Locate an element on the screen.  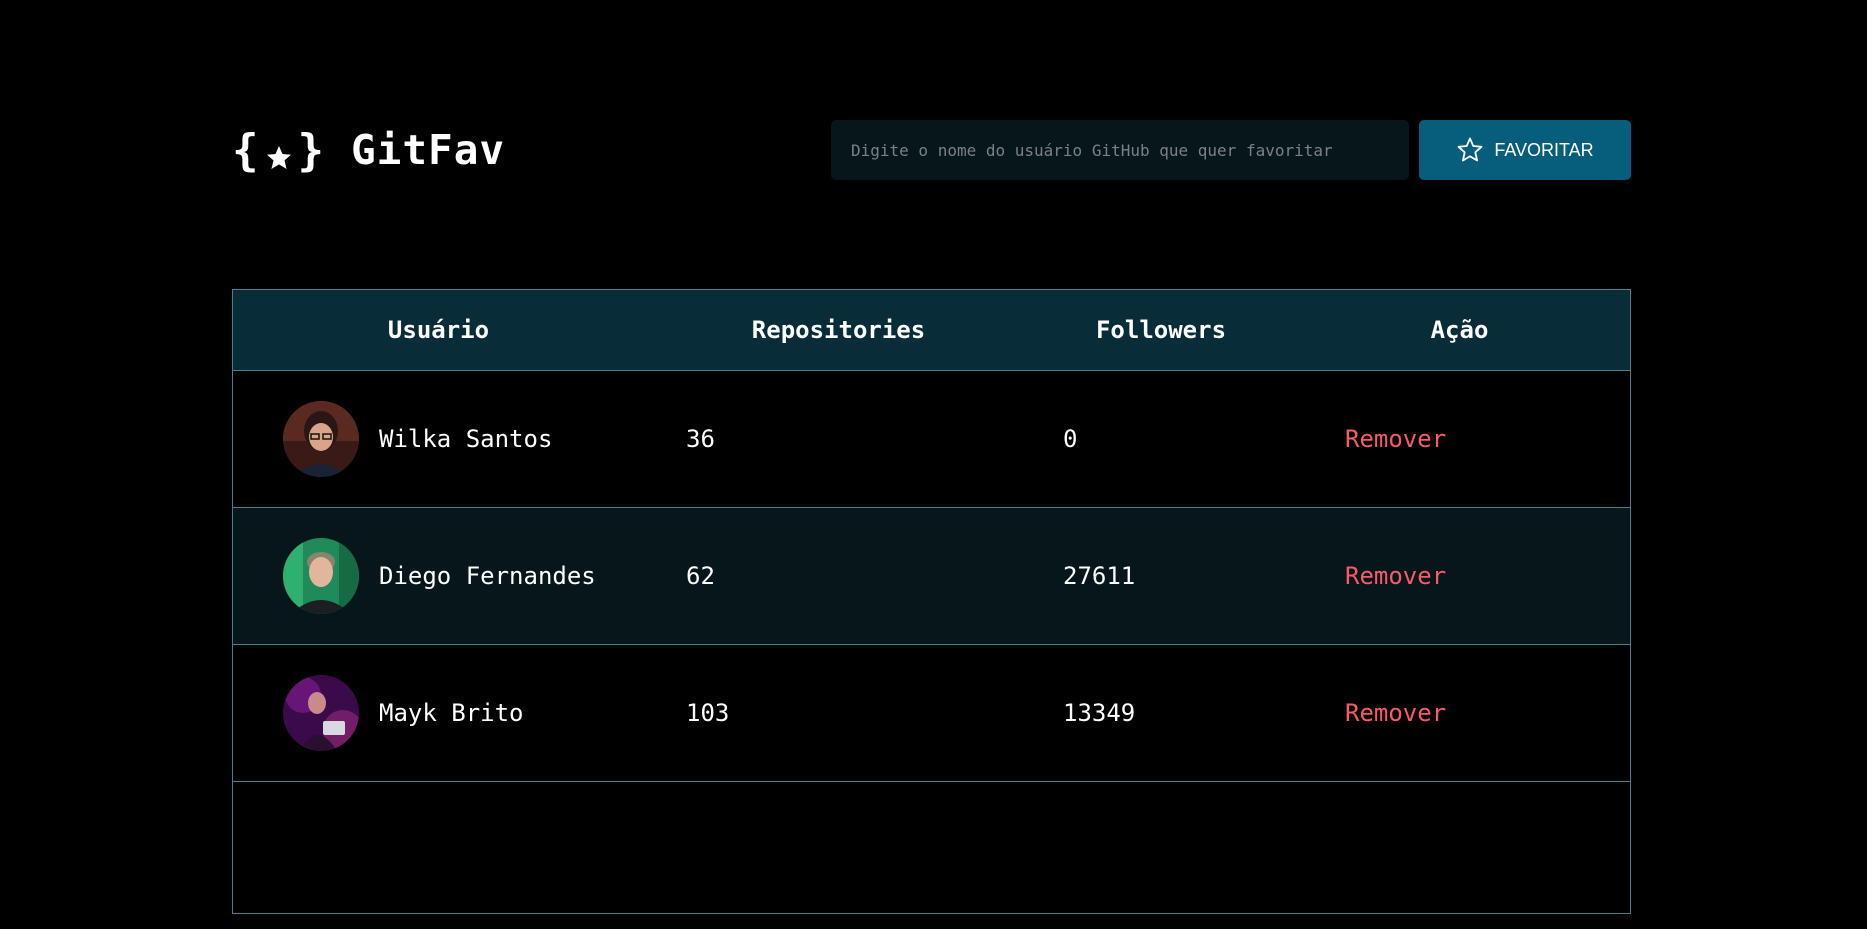
logo-brace-open: { is located at coordinates (246, 150).